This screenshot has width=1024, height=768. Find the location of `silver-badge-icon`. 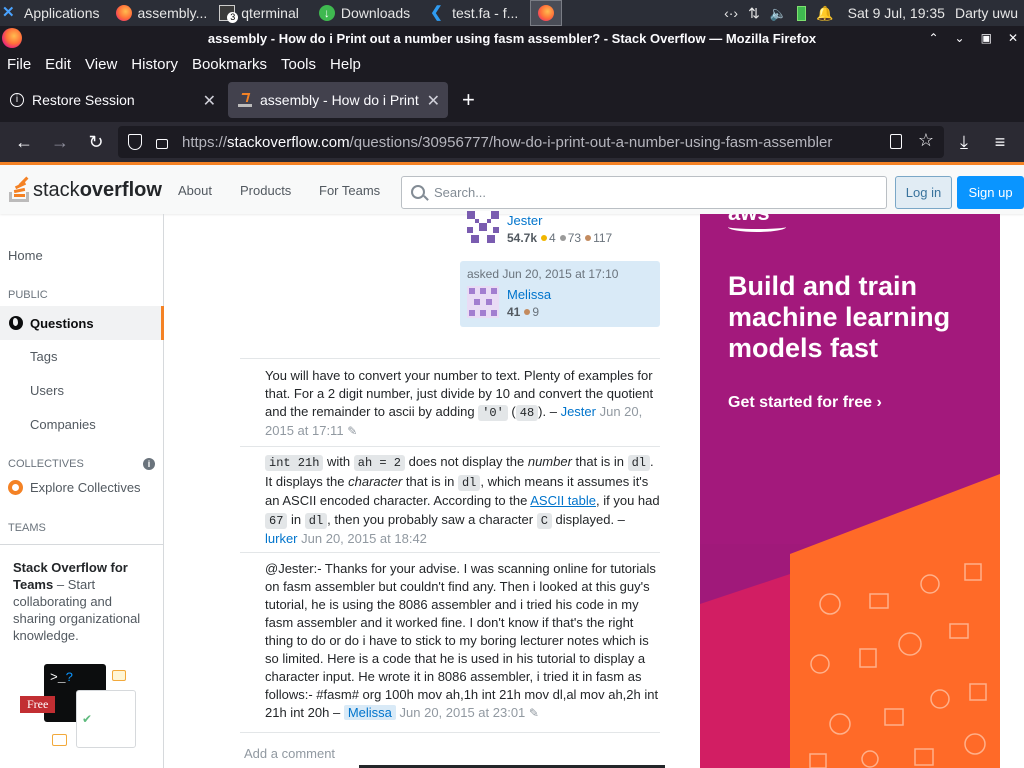

silver-badge-icon is located at coordinates (562, 238).